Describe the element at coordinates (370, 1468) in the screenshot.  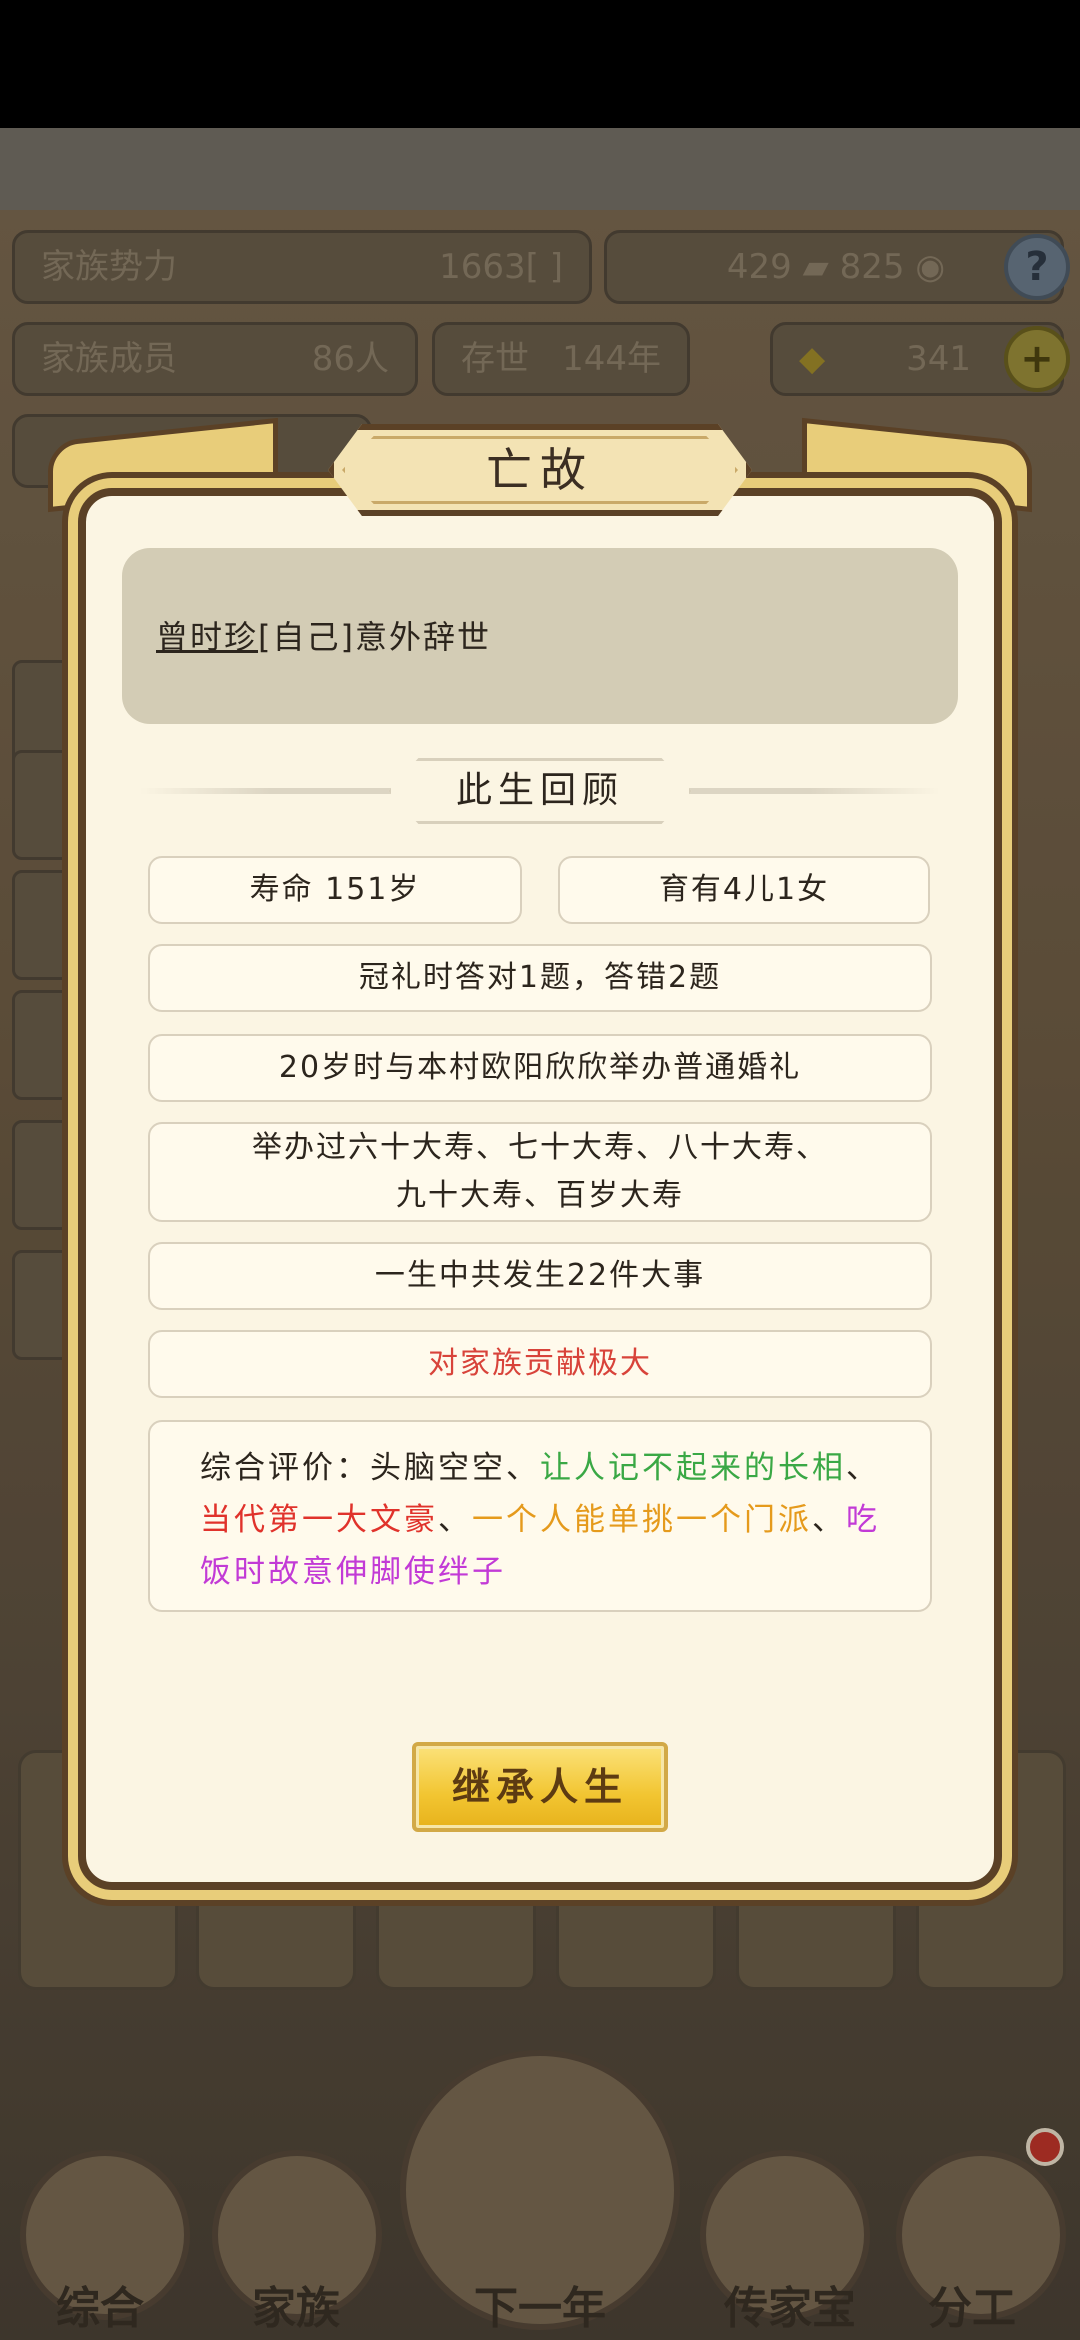
I see `evaluation-prefix: 综合评价：头脑空空、` at that location.